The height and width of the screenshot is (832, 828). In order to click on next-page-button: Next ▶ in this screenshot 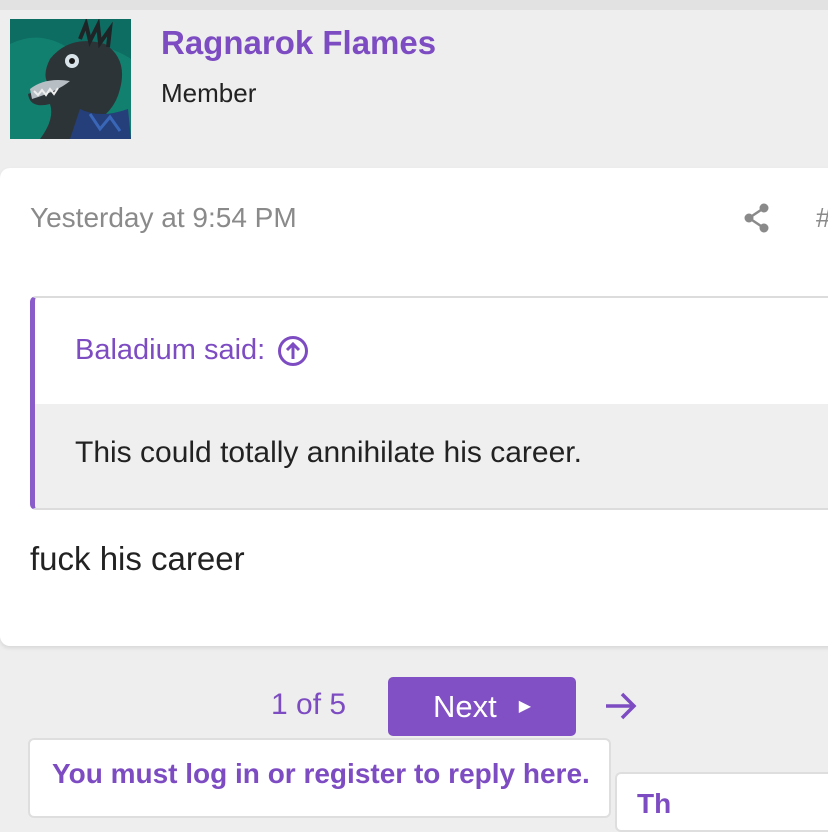, I will do `click(482, 706)`.